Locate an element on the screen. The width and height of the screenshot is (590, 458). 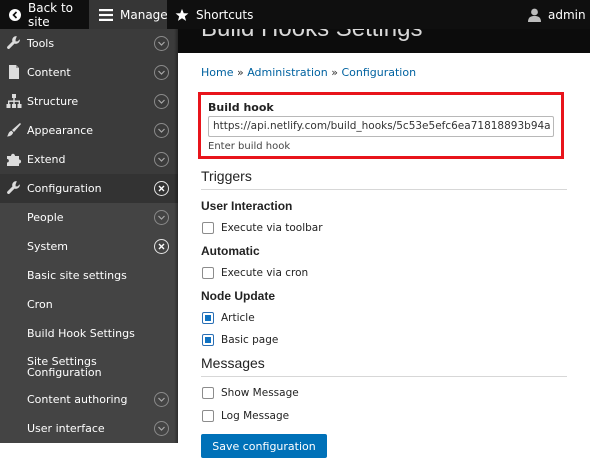
article-checkbox is located at coordinates (208, 318).